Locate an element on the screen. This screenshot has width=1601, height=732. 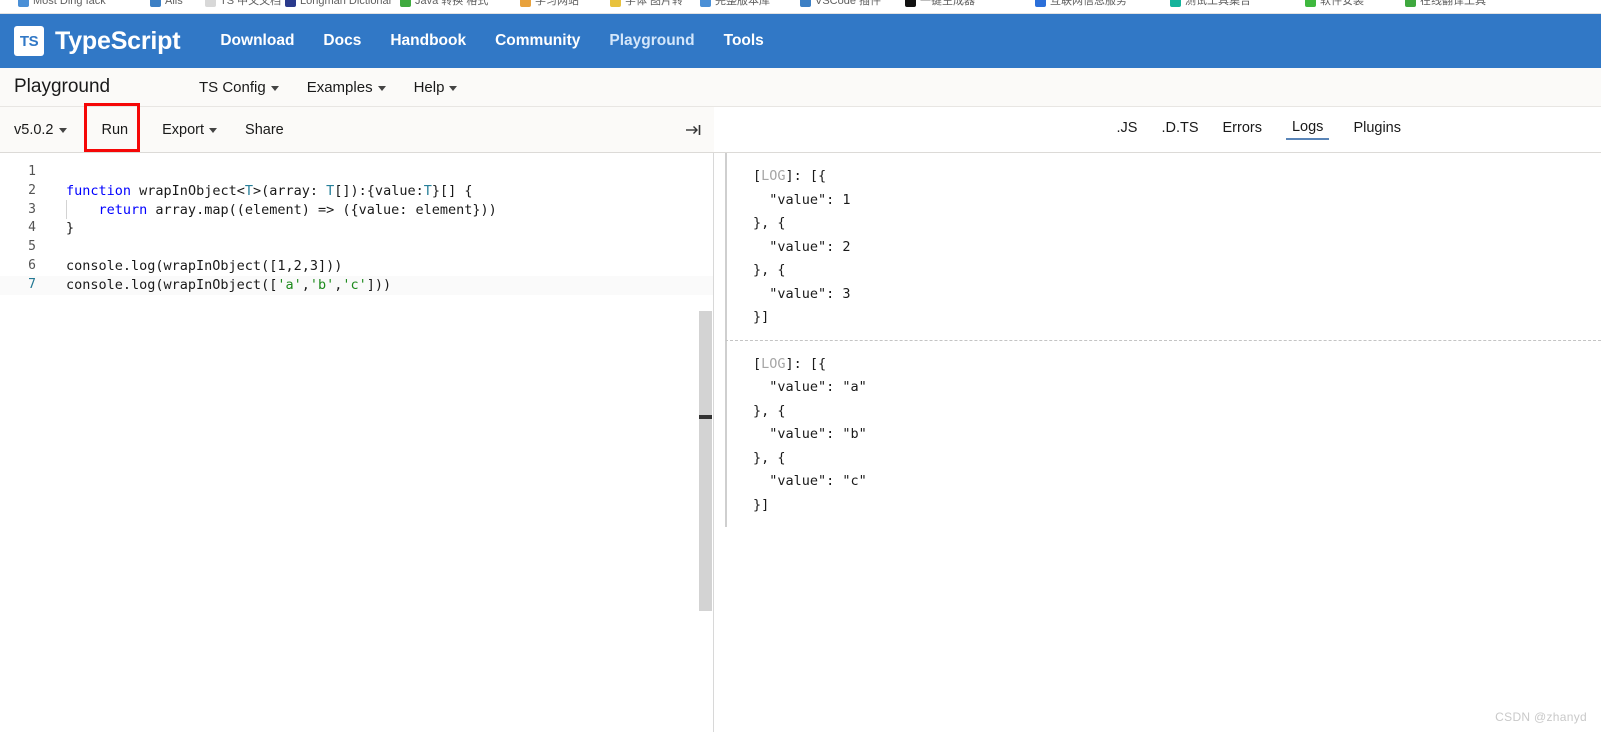
menu-label: Help is located at coordinates (429, 87).